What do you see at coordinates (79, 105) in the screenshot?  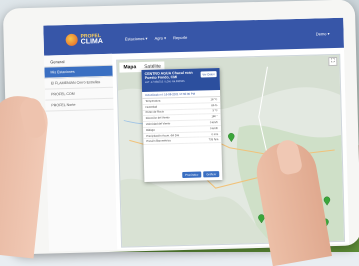 I see `sidebar-item-station-3: PROFEL Norte` at bounding box center [79, 105].